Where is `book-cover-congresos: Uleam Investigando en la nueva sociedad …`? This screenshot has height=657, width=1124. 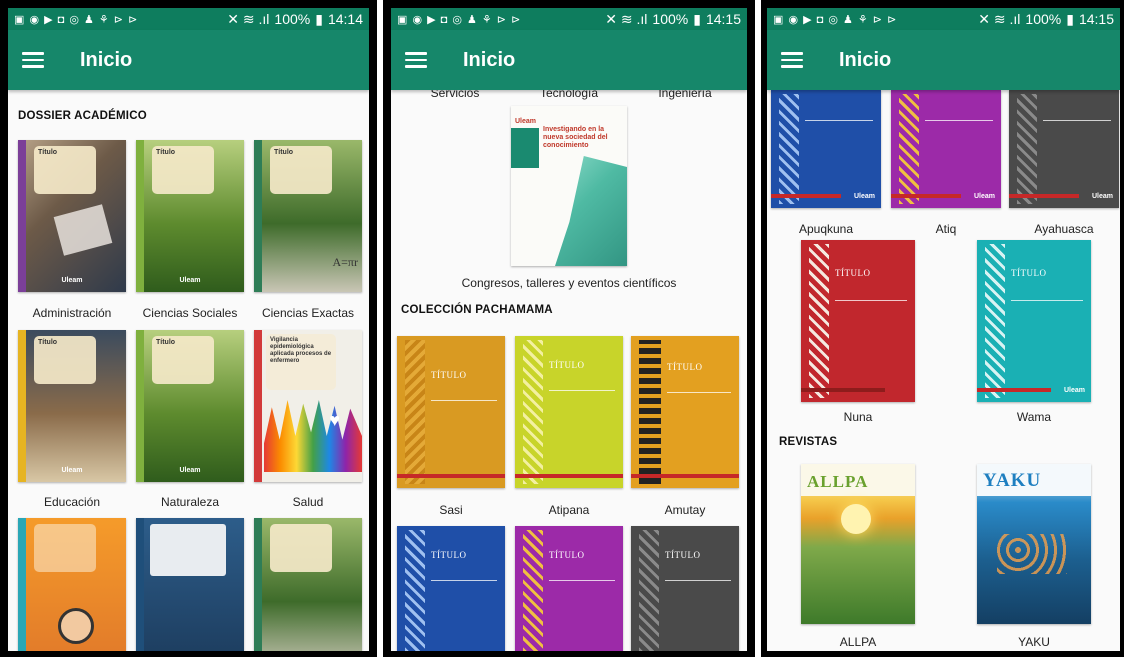 book-cover-congresos: Uleam Investigando en la nueva sociedad … is located at coordinates (569, 186).